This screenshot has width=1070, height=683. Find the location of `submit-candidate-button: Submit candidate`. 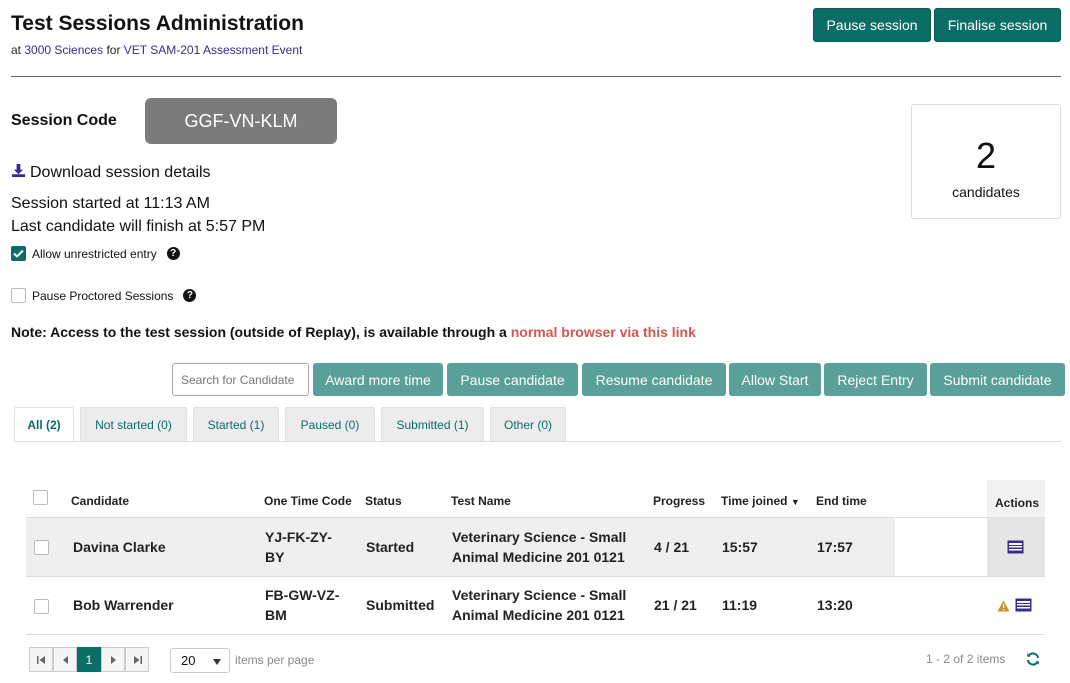

submit-candidate-button: Submit candidate is located at coordinates (997, 379).